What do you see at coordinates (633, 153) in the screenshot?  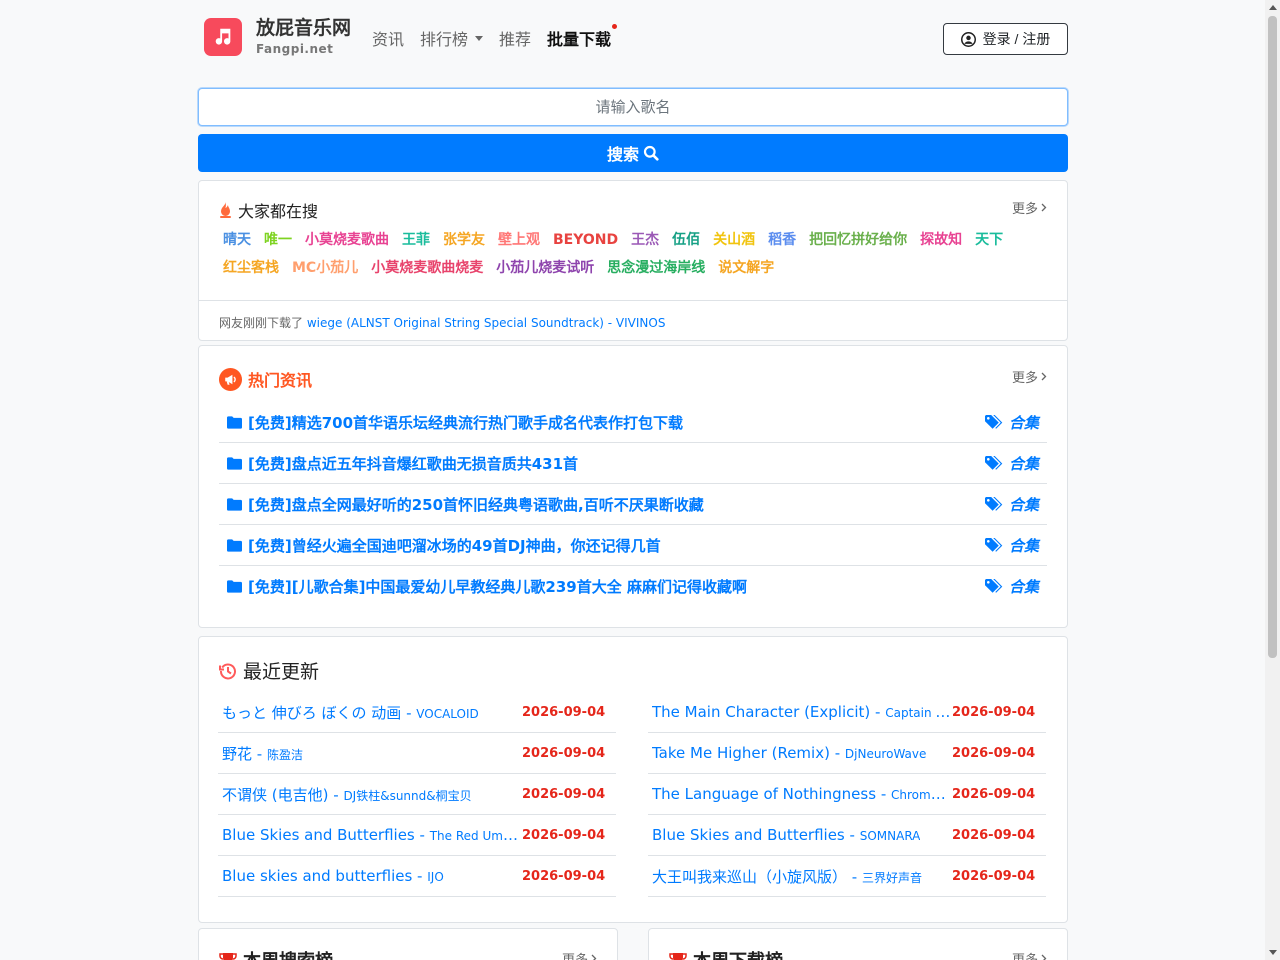 I see `search-button: 搜索` at bounding box center [633, 153].